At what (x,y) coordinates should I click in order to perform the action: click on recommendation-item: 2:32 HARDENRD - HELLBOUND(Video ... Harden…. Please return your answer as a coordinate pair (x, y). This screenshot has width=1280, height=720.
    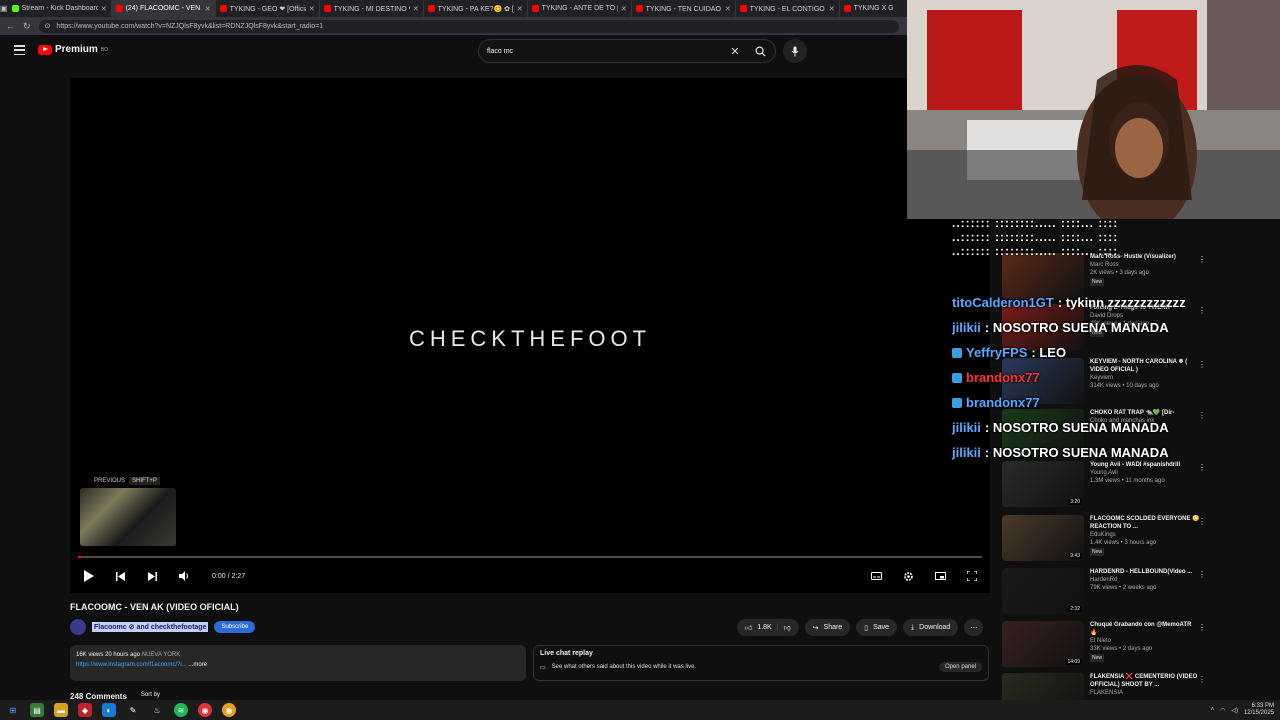
    Looking at the image, I should click on (1104, 591).